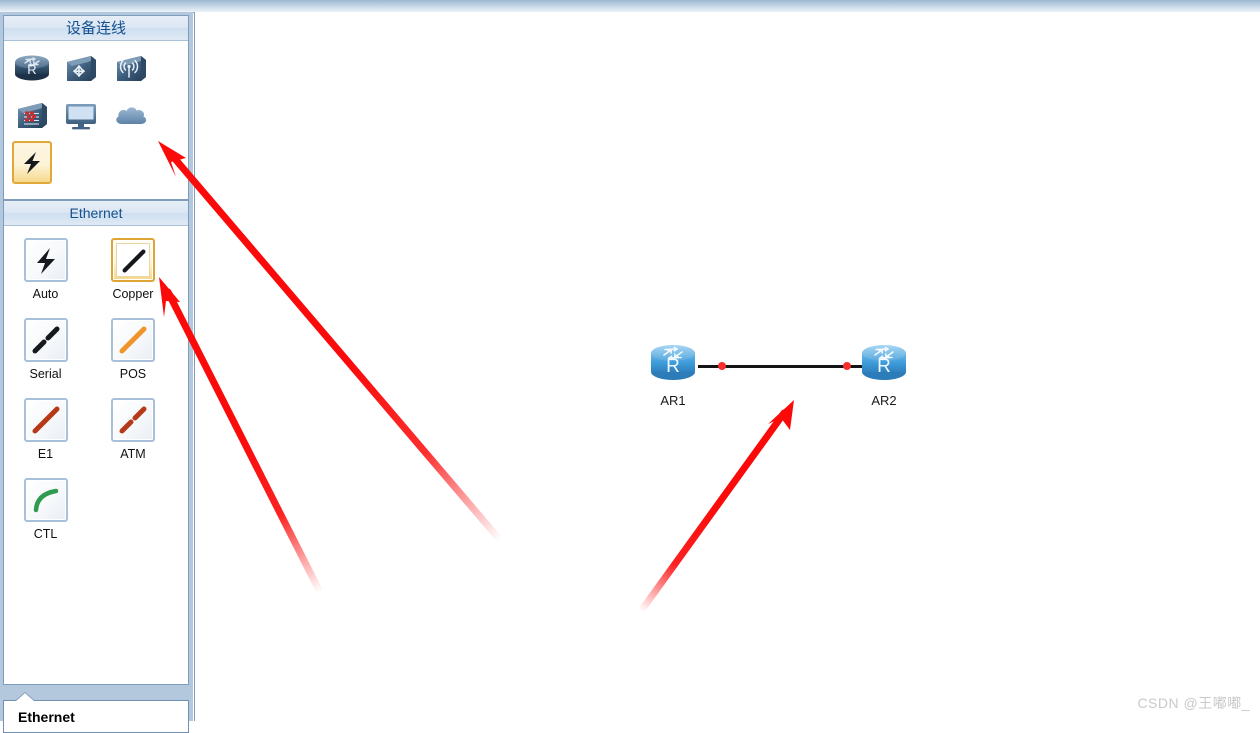 The width and height of the screenshot is (1260, 733). What do you see at coordinates (673, 400) in the screenshot?
I see `device-label-ar1: AR1` at bounding box center [673, 400].